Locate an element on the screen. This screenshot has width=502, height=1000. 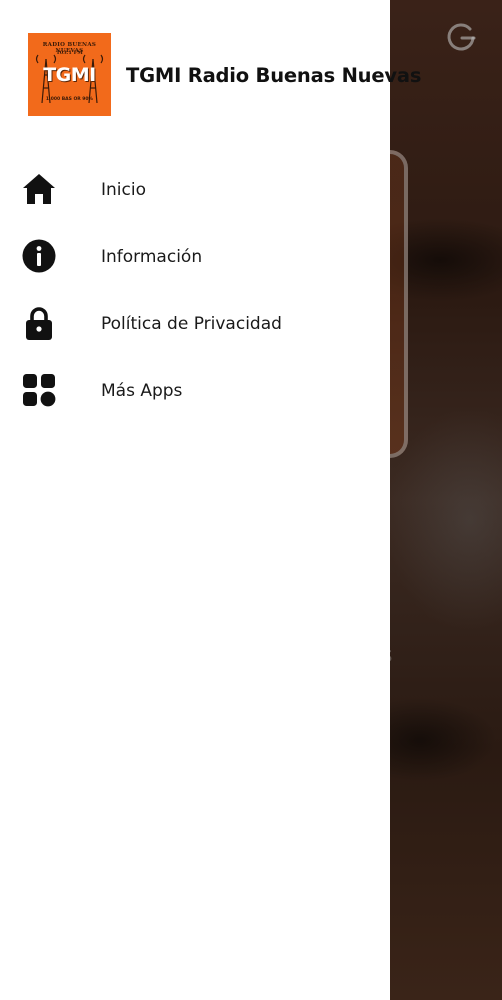
menu-item-inicio: Inicio is located at coordinates (195, 191).